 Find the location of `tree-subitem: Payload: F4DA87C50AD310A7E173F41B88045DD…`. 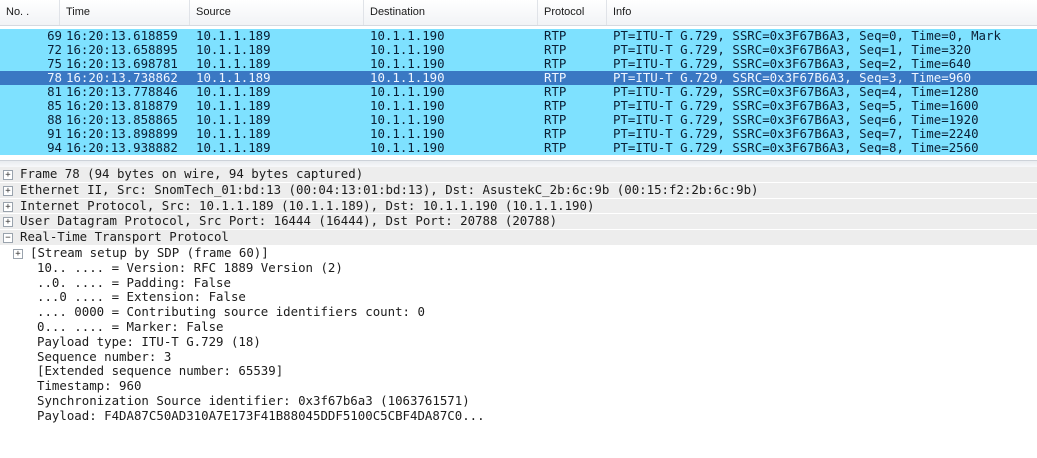

tree-subitem: Payload: F4DA87C50AD310A7E173F41B88045DD… is located at coordinates (518, 415).